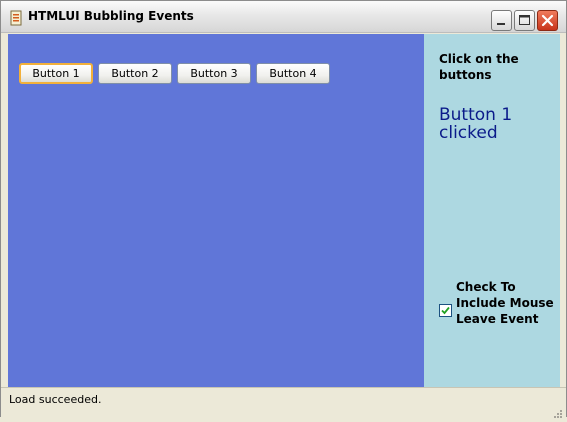 The height and width of the screenshot is (422, 567). Describe the element at coordinates (56, 73) in the screenshot. I see `button-1: Button 1` at that location.